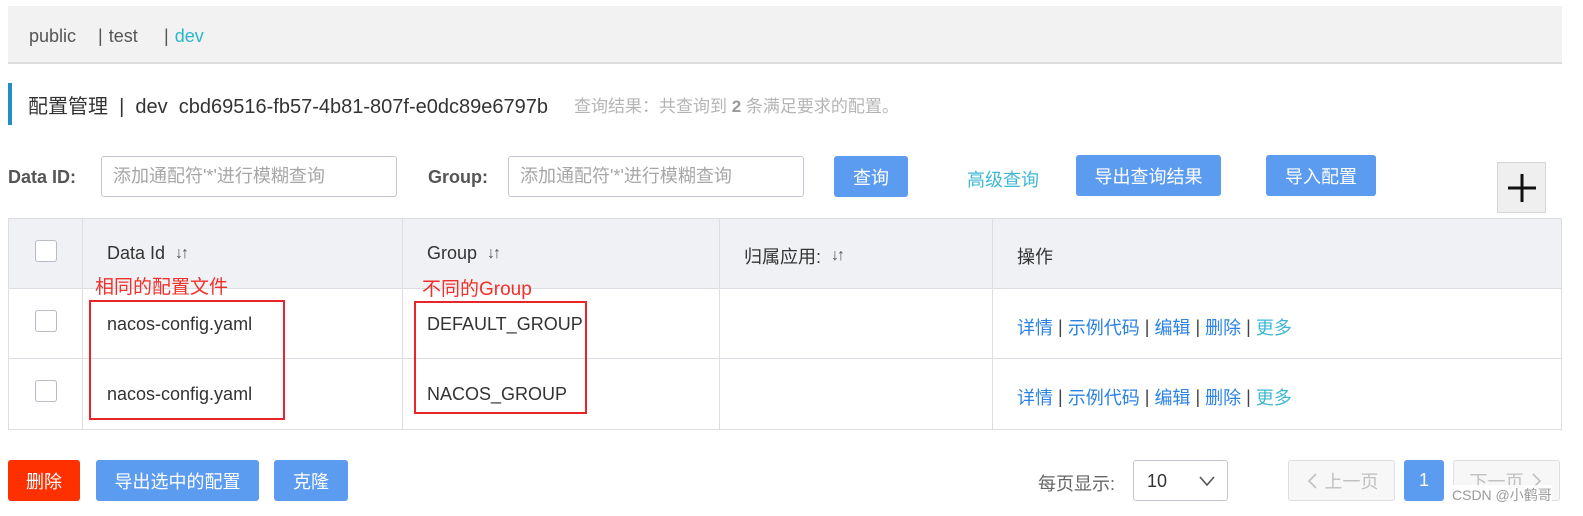 The height and width of the screenshot is (516, 1583). I want to click on page-size-label: 每页显示:, so click(1077, 484).